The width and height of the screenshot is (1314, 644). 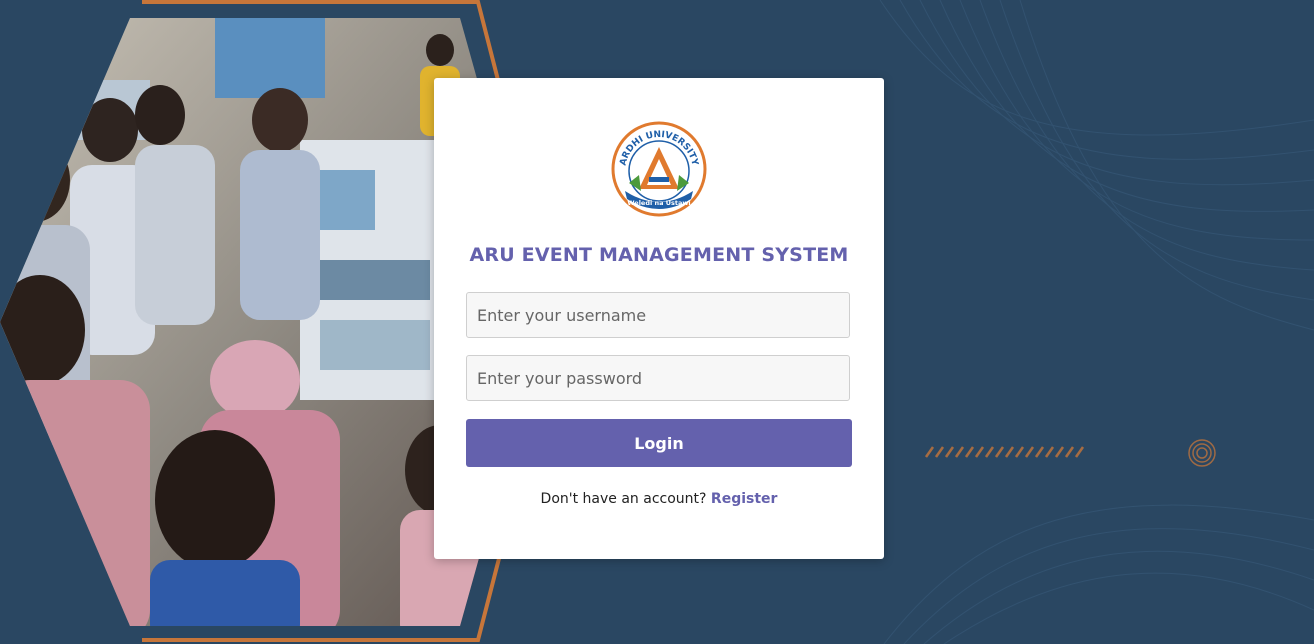 I want to click on system-title: ARU EVENT MANAGEMENT SYSTEM, so click(x=659, y=255).